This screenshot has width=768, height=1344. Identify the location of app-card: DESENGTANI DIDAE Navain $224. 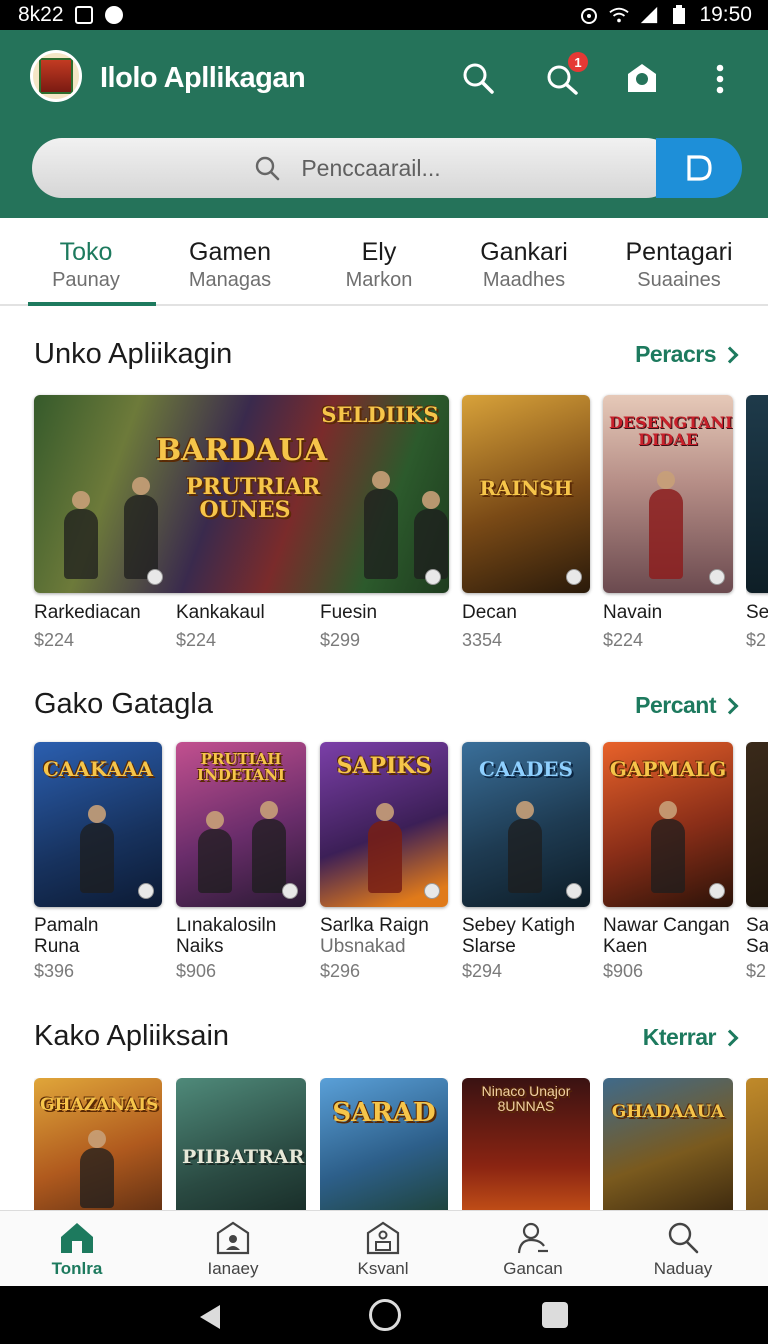
(668, 525).